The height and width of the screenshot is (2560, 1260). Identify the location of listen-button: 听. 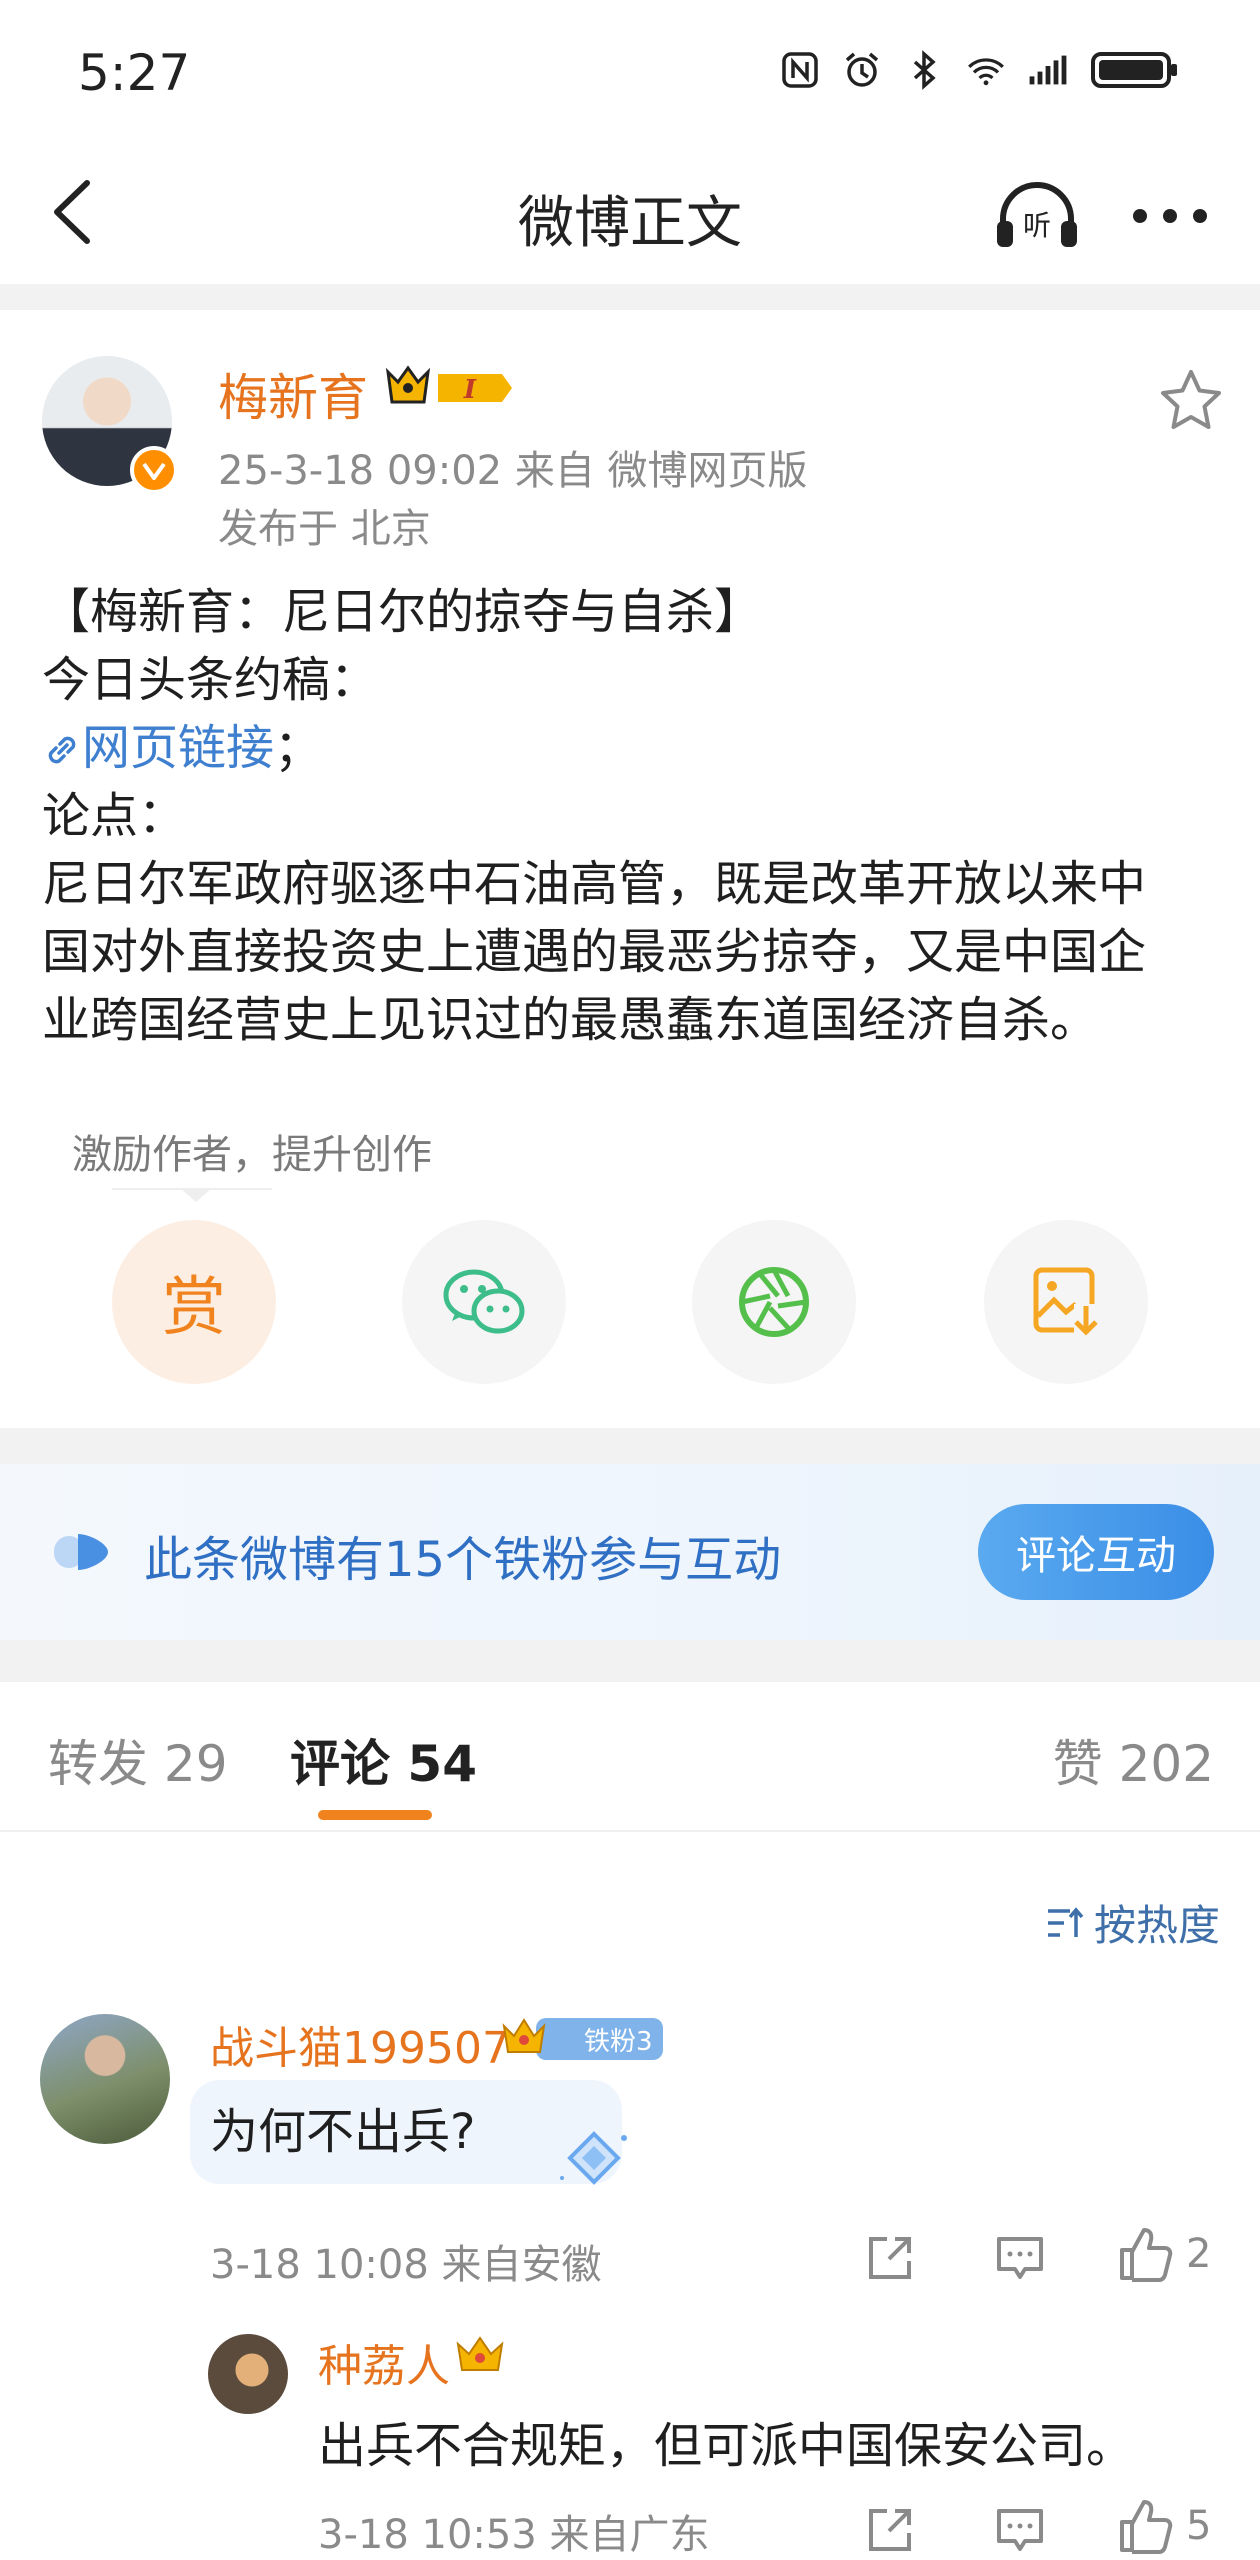
(1037, 216).